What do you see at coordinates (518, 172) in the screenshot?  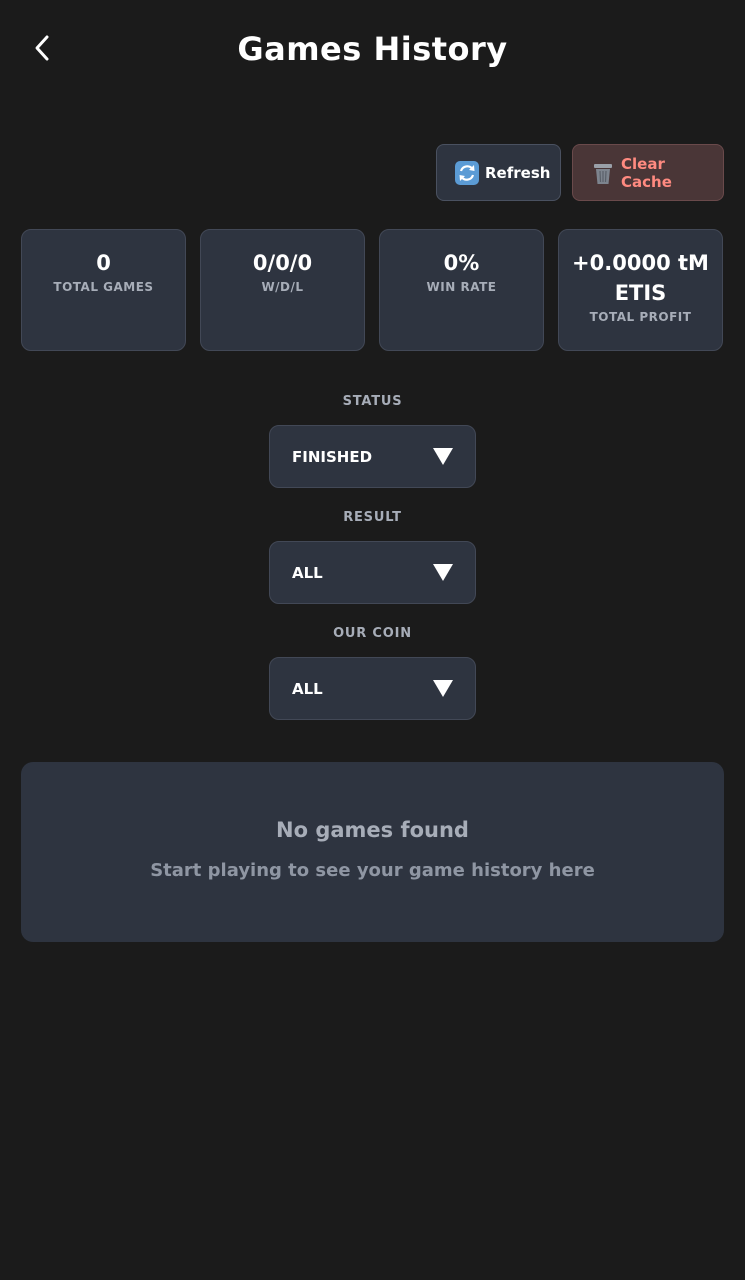 I see `refresh-label: Refresh` at bounding box center [518, 172].